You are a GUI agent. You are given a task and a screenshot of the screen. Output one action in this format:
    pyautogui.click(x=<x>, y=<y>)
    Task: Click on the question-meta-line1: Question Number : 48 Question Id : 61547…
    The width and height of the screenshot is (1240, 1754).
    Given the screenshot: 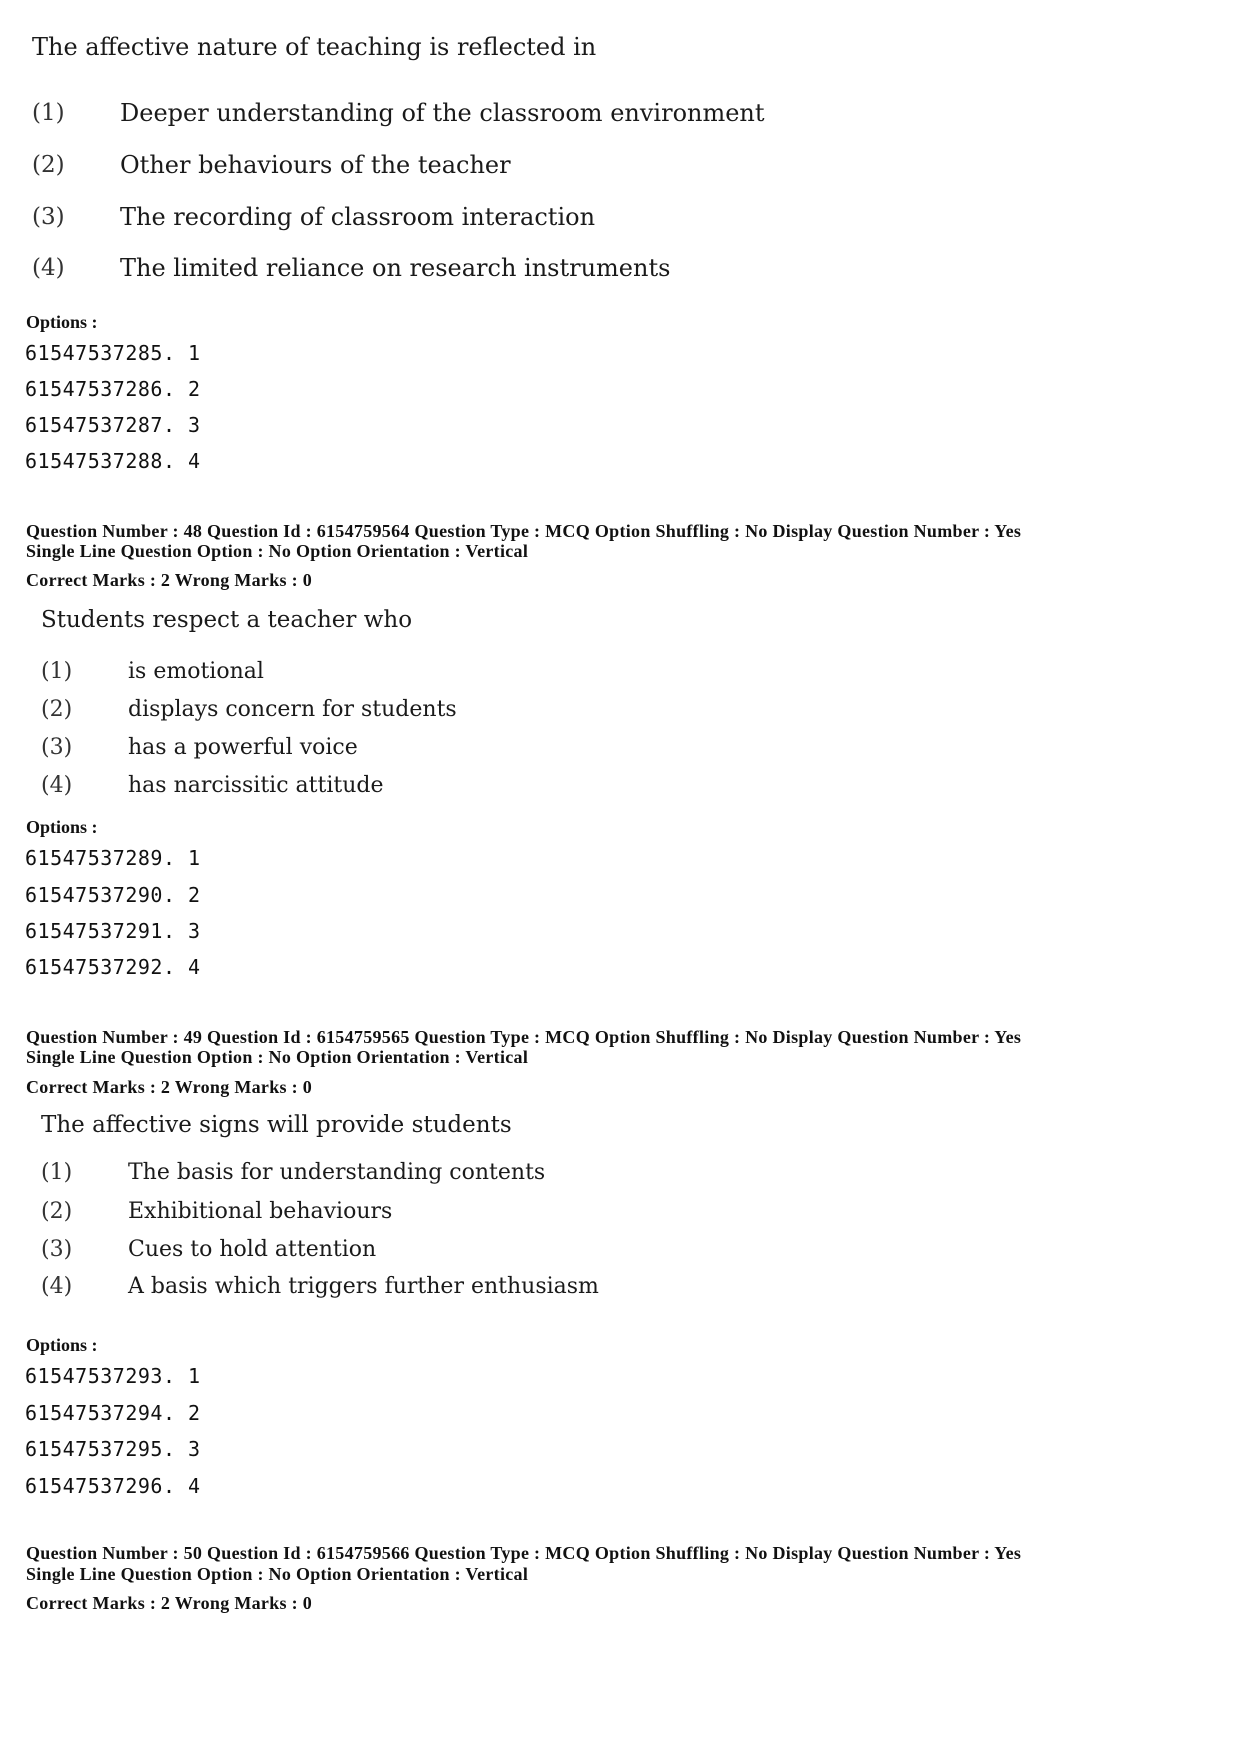 What is the action you would take?
    pyautogui.click(x=524, y=531)
    